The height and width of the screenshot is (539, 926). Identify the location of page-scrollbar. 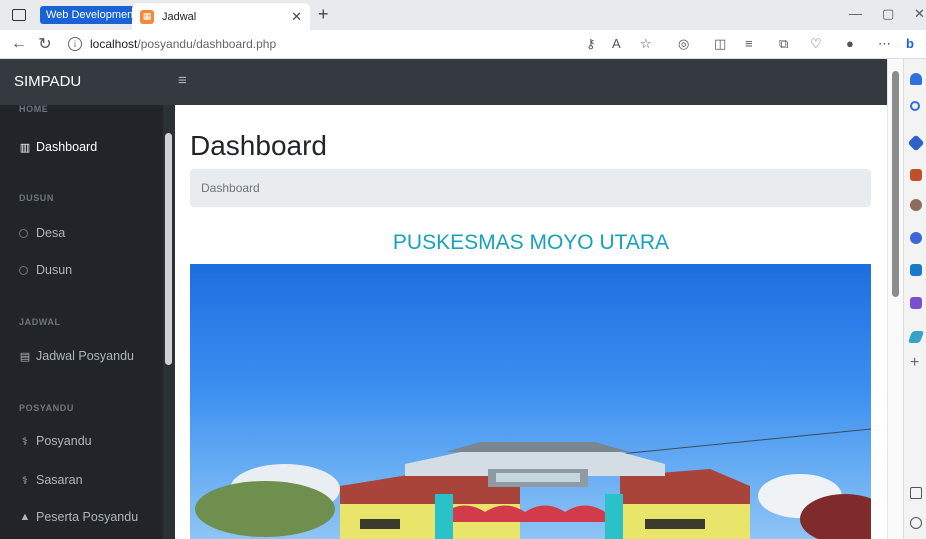
(895, 299).